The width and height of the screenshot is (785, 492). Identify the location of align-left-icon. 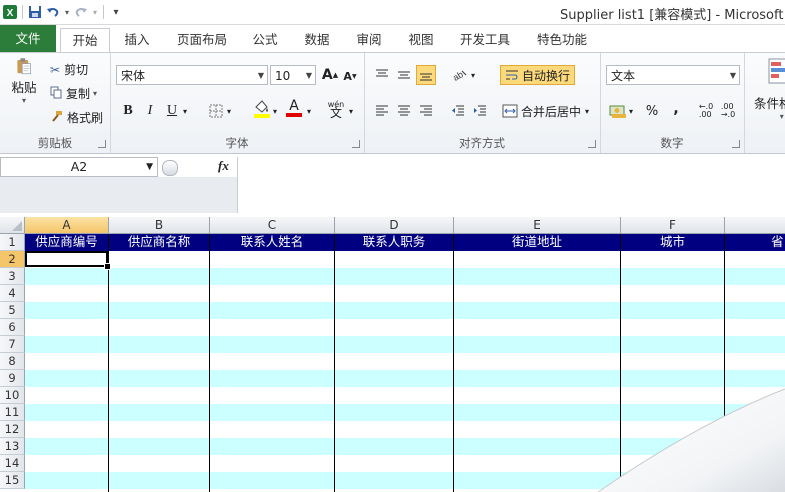
(382, 111).